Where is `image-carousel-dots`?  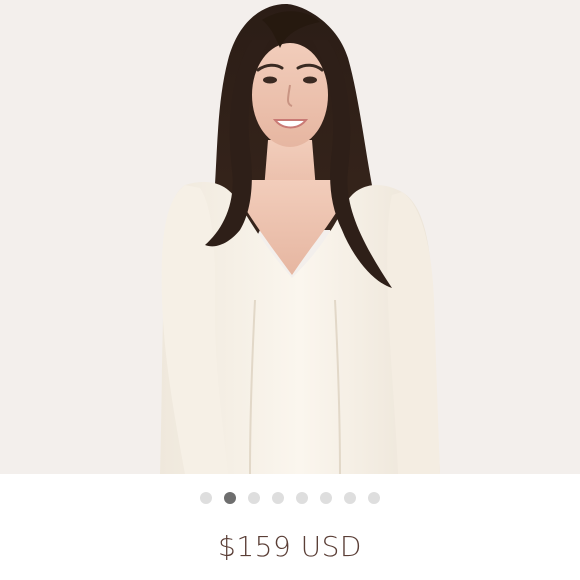 image-carousel-dots is located at coordinates (290, 498).